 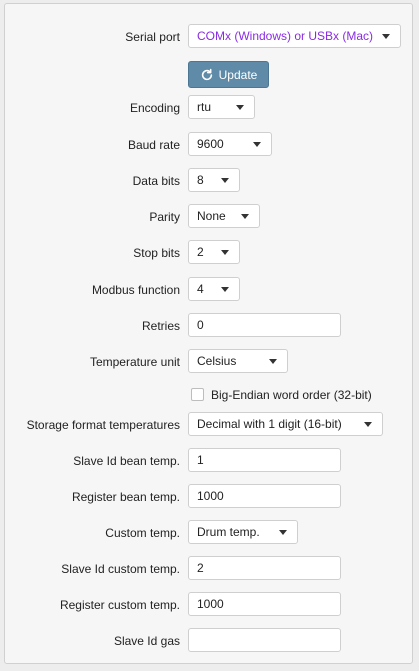 What do you see at coordinates (200, 289) in the screenshot?
I see `modbus-function-value: 4` at bounding box center [200, 289].